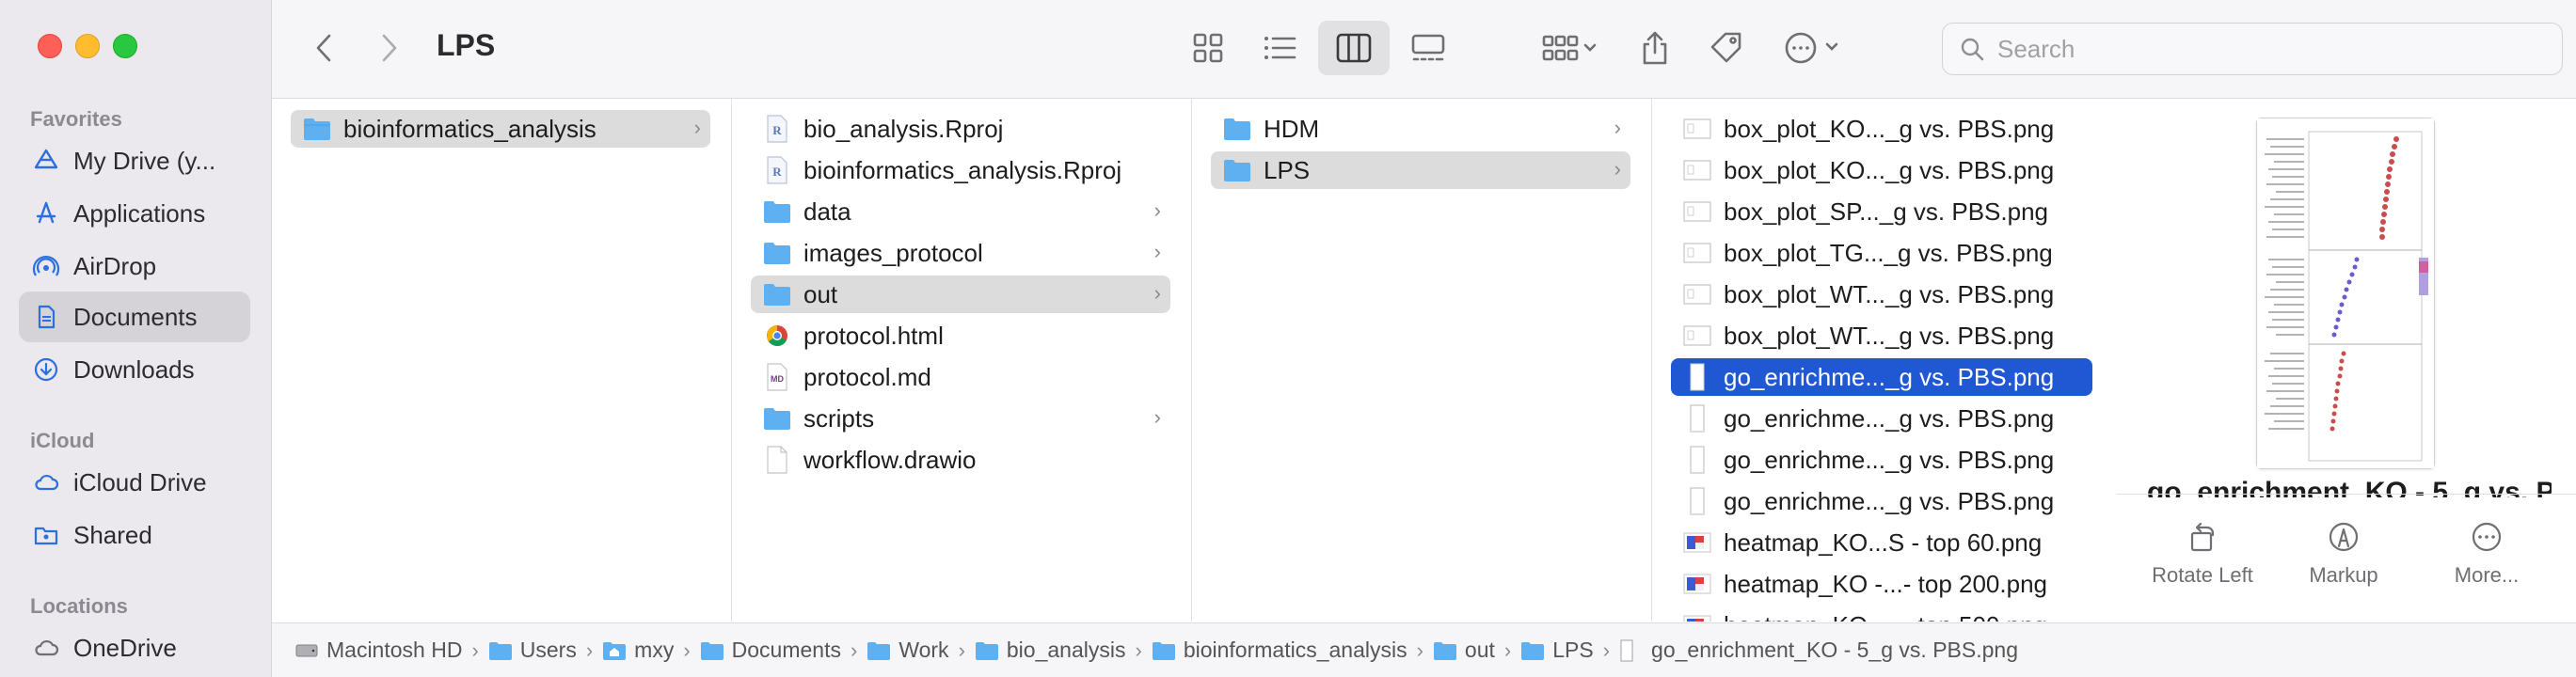 This screenshot has height=677, width=2576. Describe the element at coordinates (1422, 360) in the screenshot. I see `column-3: HDM › LPS ›` at that location.